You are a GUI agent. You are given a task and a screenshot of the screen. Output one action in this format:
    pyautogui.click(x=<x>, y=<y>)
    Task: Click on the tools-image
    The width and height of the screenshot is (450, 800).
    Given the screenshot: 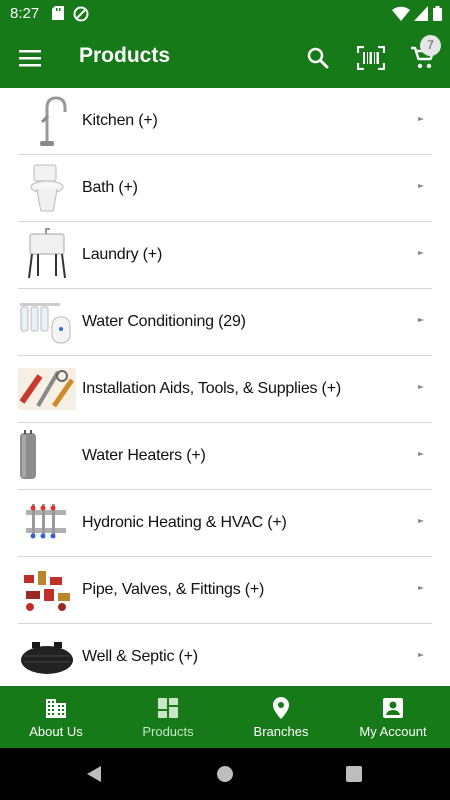 What is the action you would take?
    pyautogui.click(x=47, y=389)
    